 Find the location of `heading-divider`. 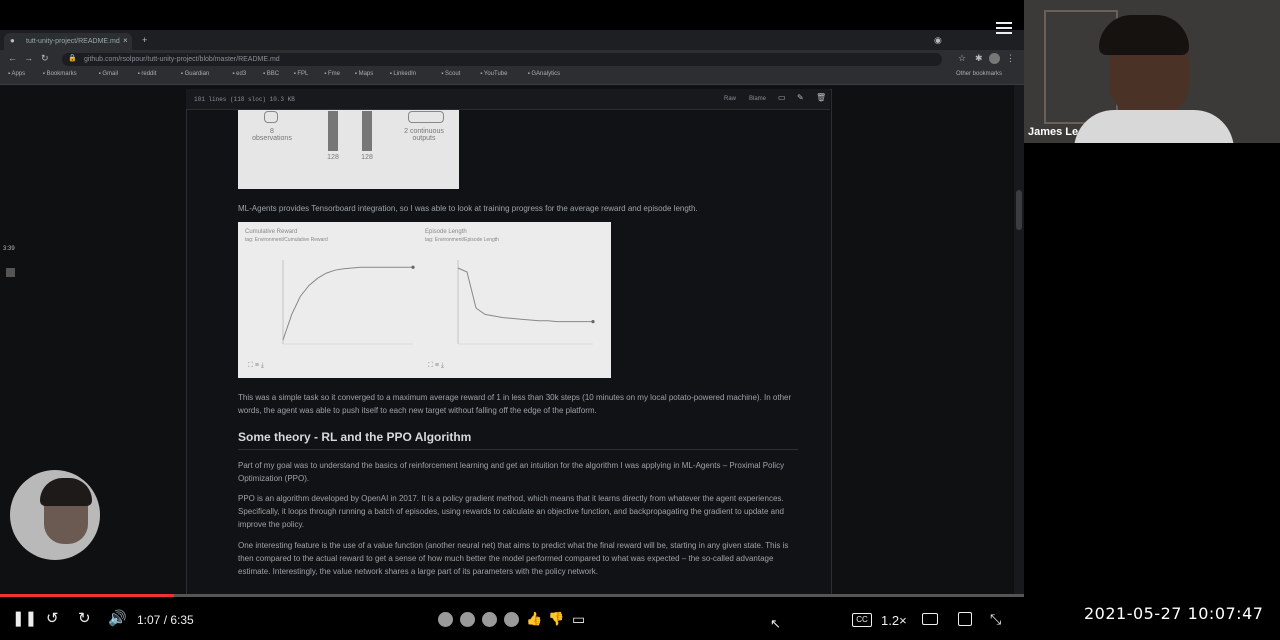

heading-divider is located at coordinates (518, 449).